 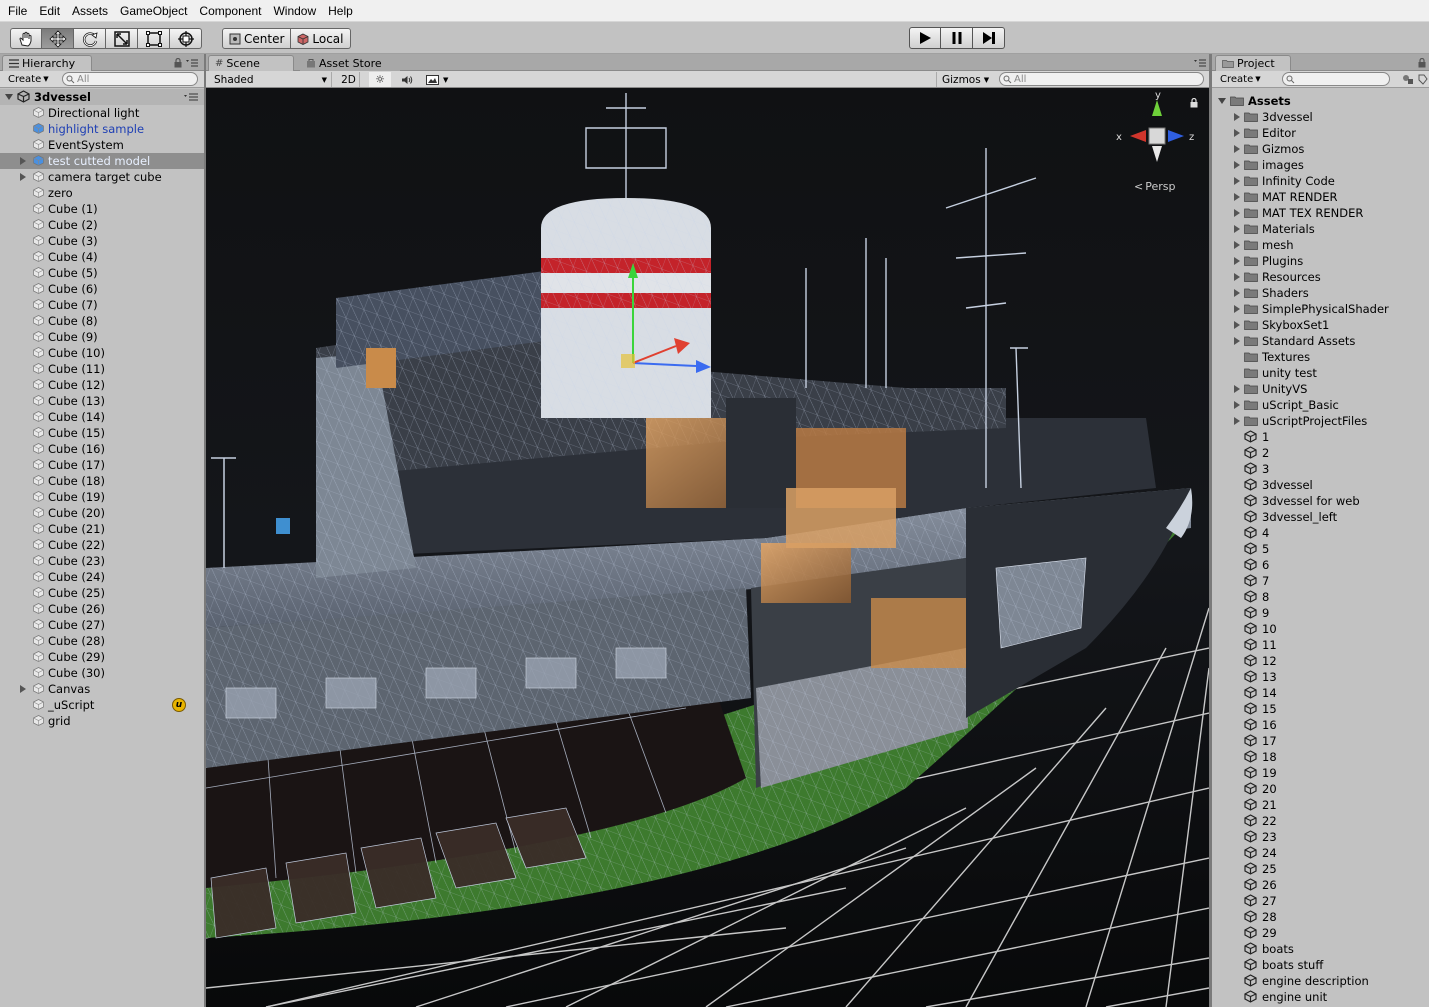 I want to click on hierarchy-item: Cube (15), so click(x=102, y=433).